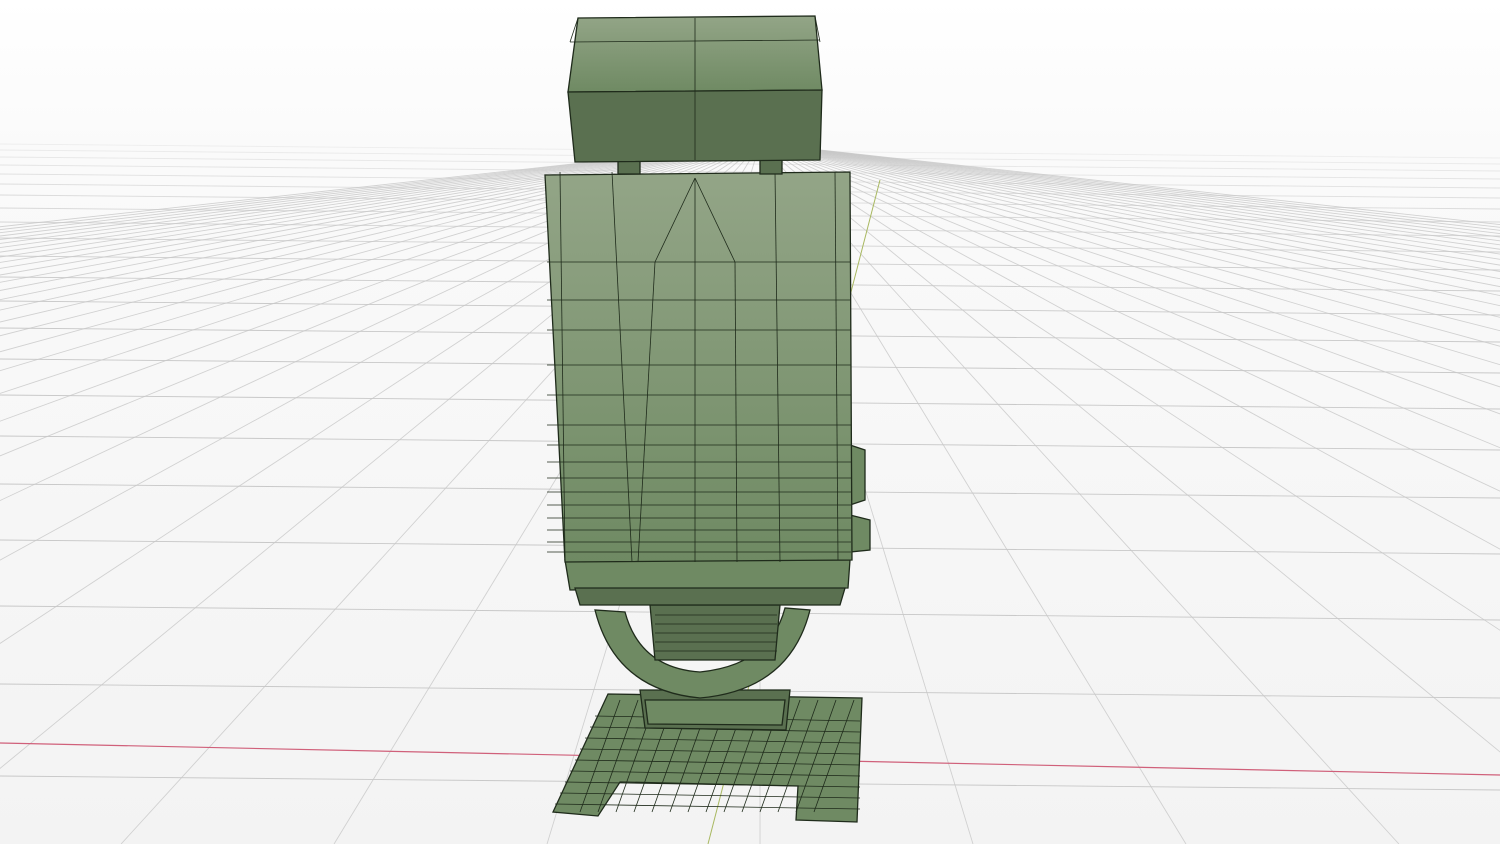  I want to click on backrest, so click(698, 367).